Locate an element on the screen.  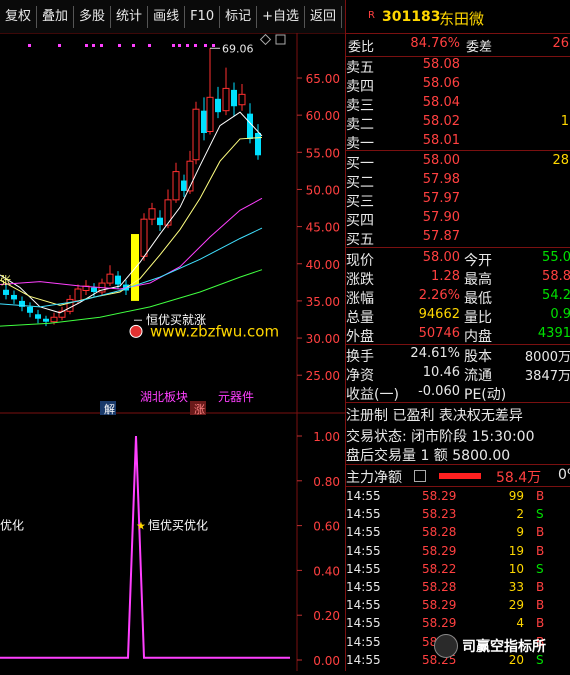
trade-price: 58.29 is located at coordinates (439, 623).